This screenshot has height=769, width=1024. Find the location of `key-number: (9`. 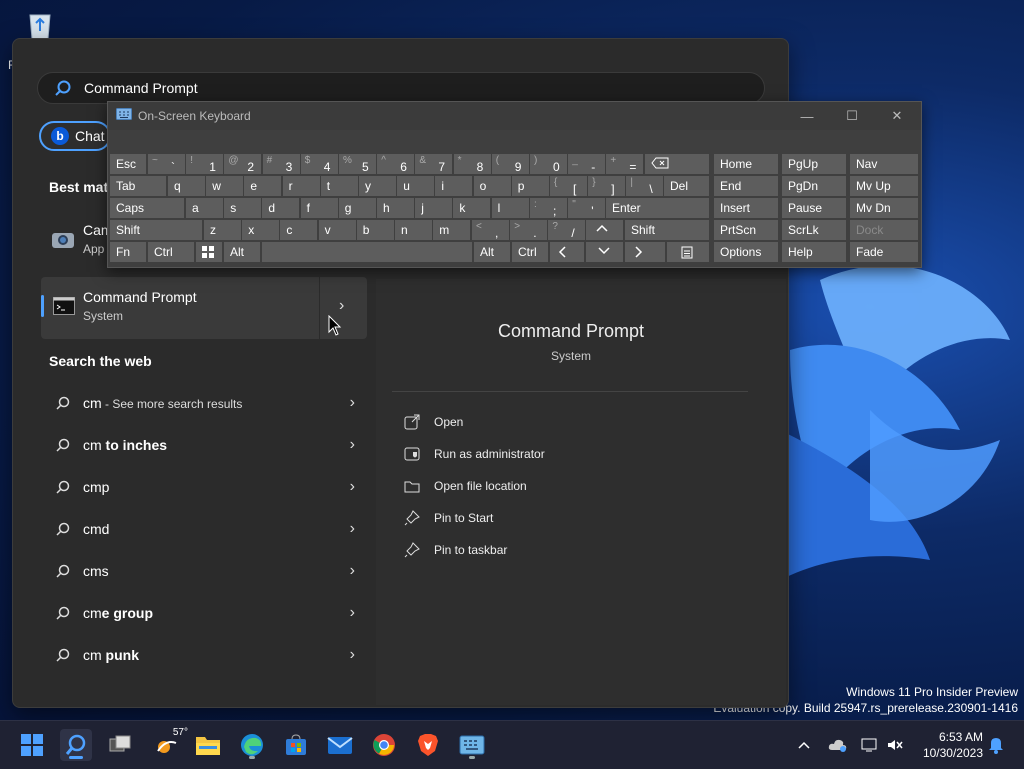

key-number: (9 is located at coordinates (510, 164).